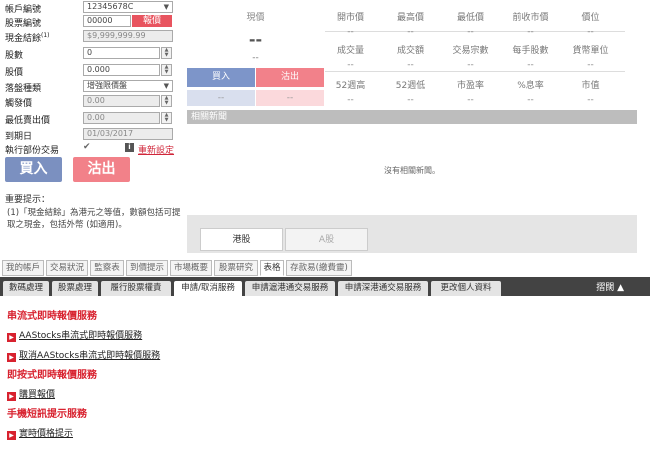 This screenshot has height=462, width=650. I want to click on expiry-input: 01/03/2017, so click(128, 134).